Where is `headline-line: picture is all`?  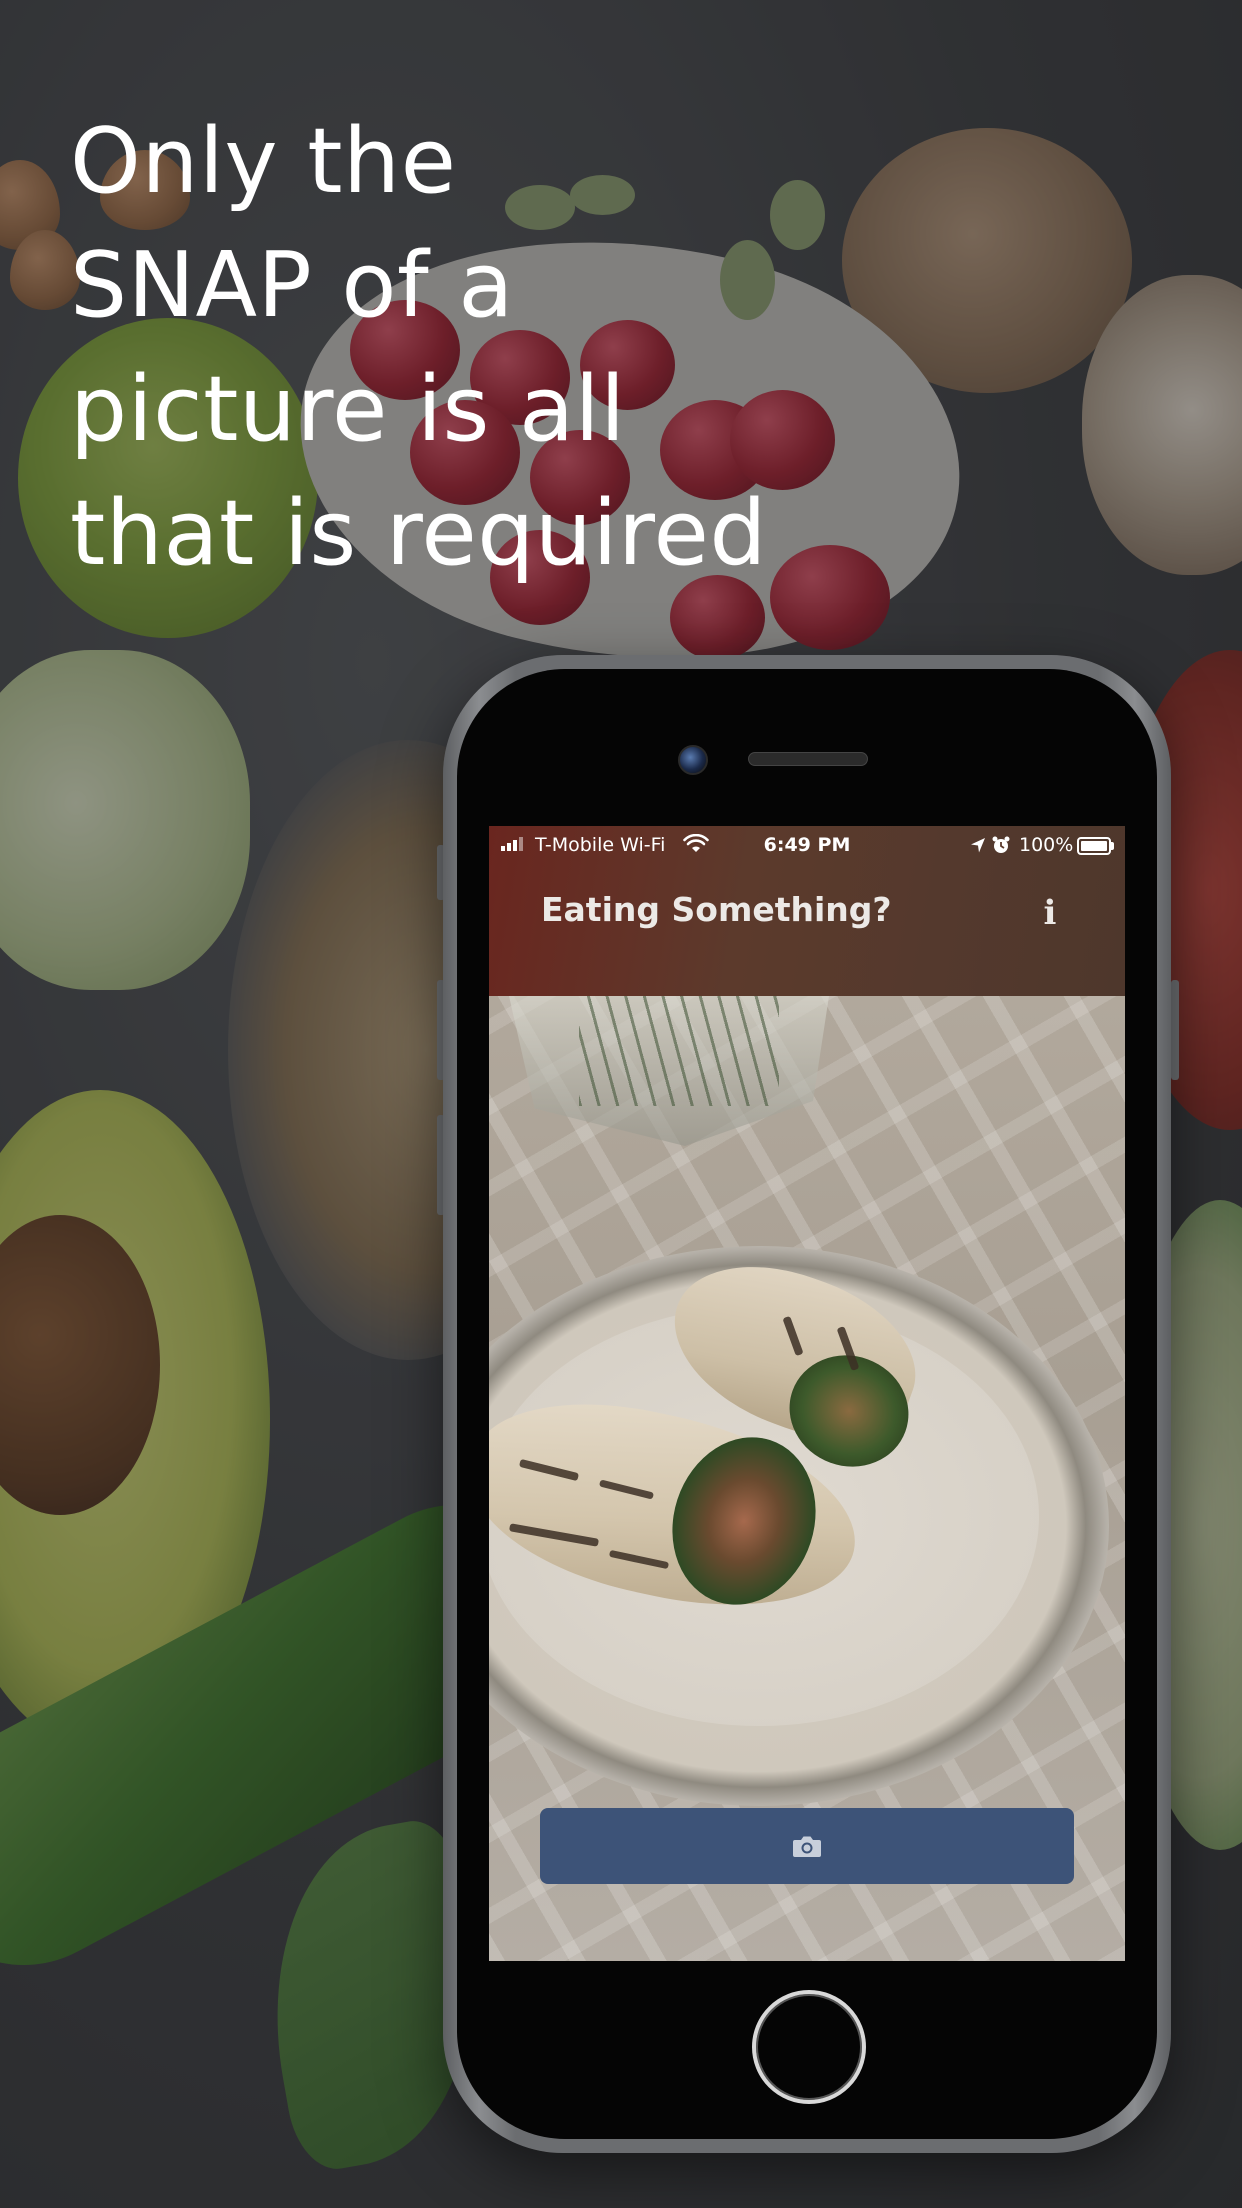 headline-line: picture is all is located at coordinates (348, 409).